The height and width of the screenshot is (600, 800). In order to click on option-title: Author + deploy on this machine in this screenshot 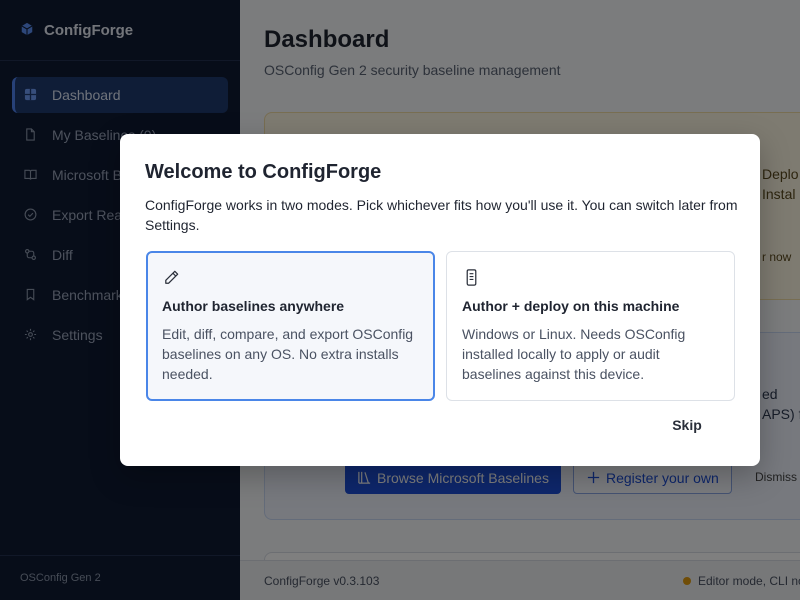, I will do `click(571, 306)`.